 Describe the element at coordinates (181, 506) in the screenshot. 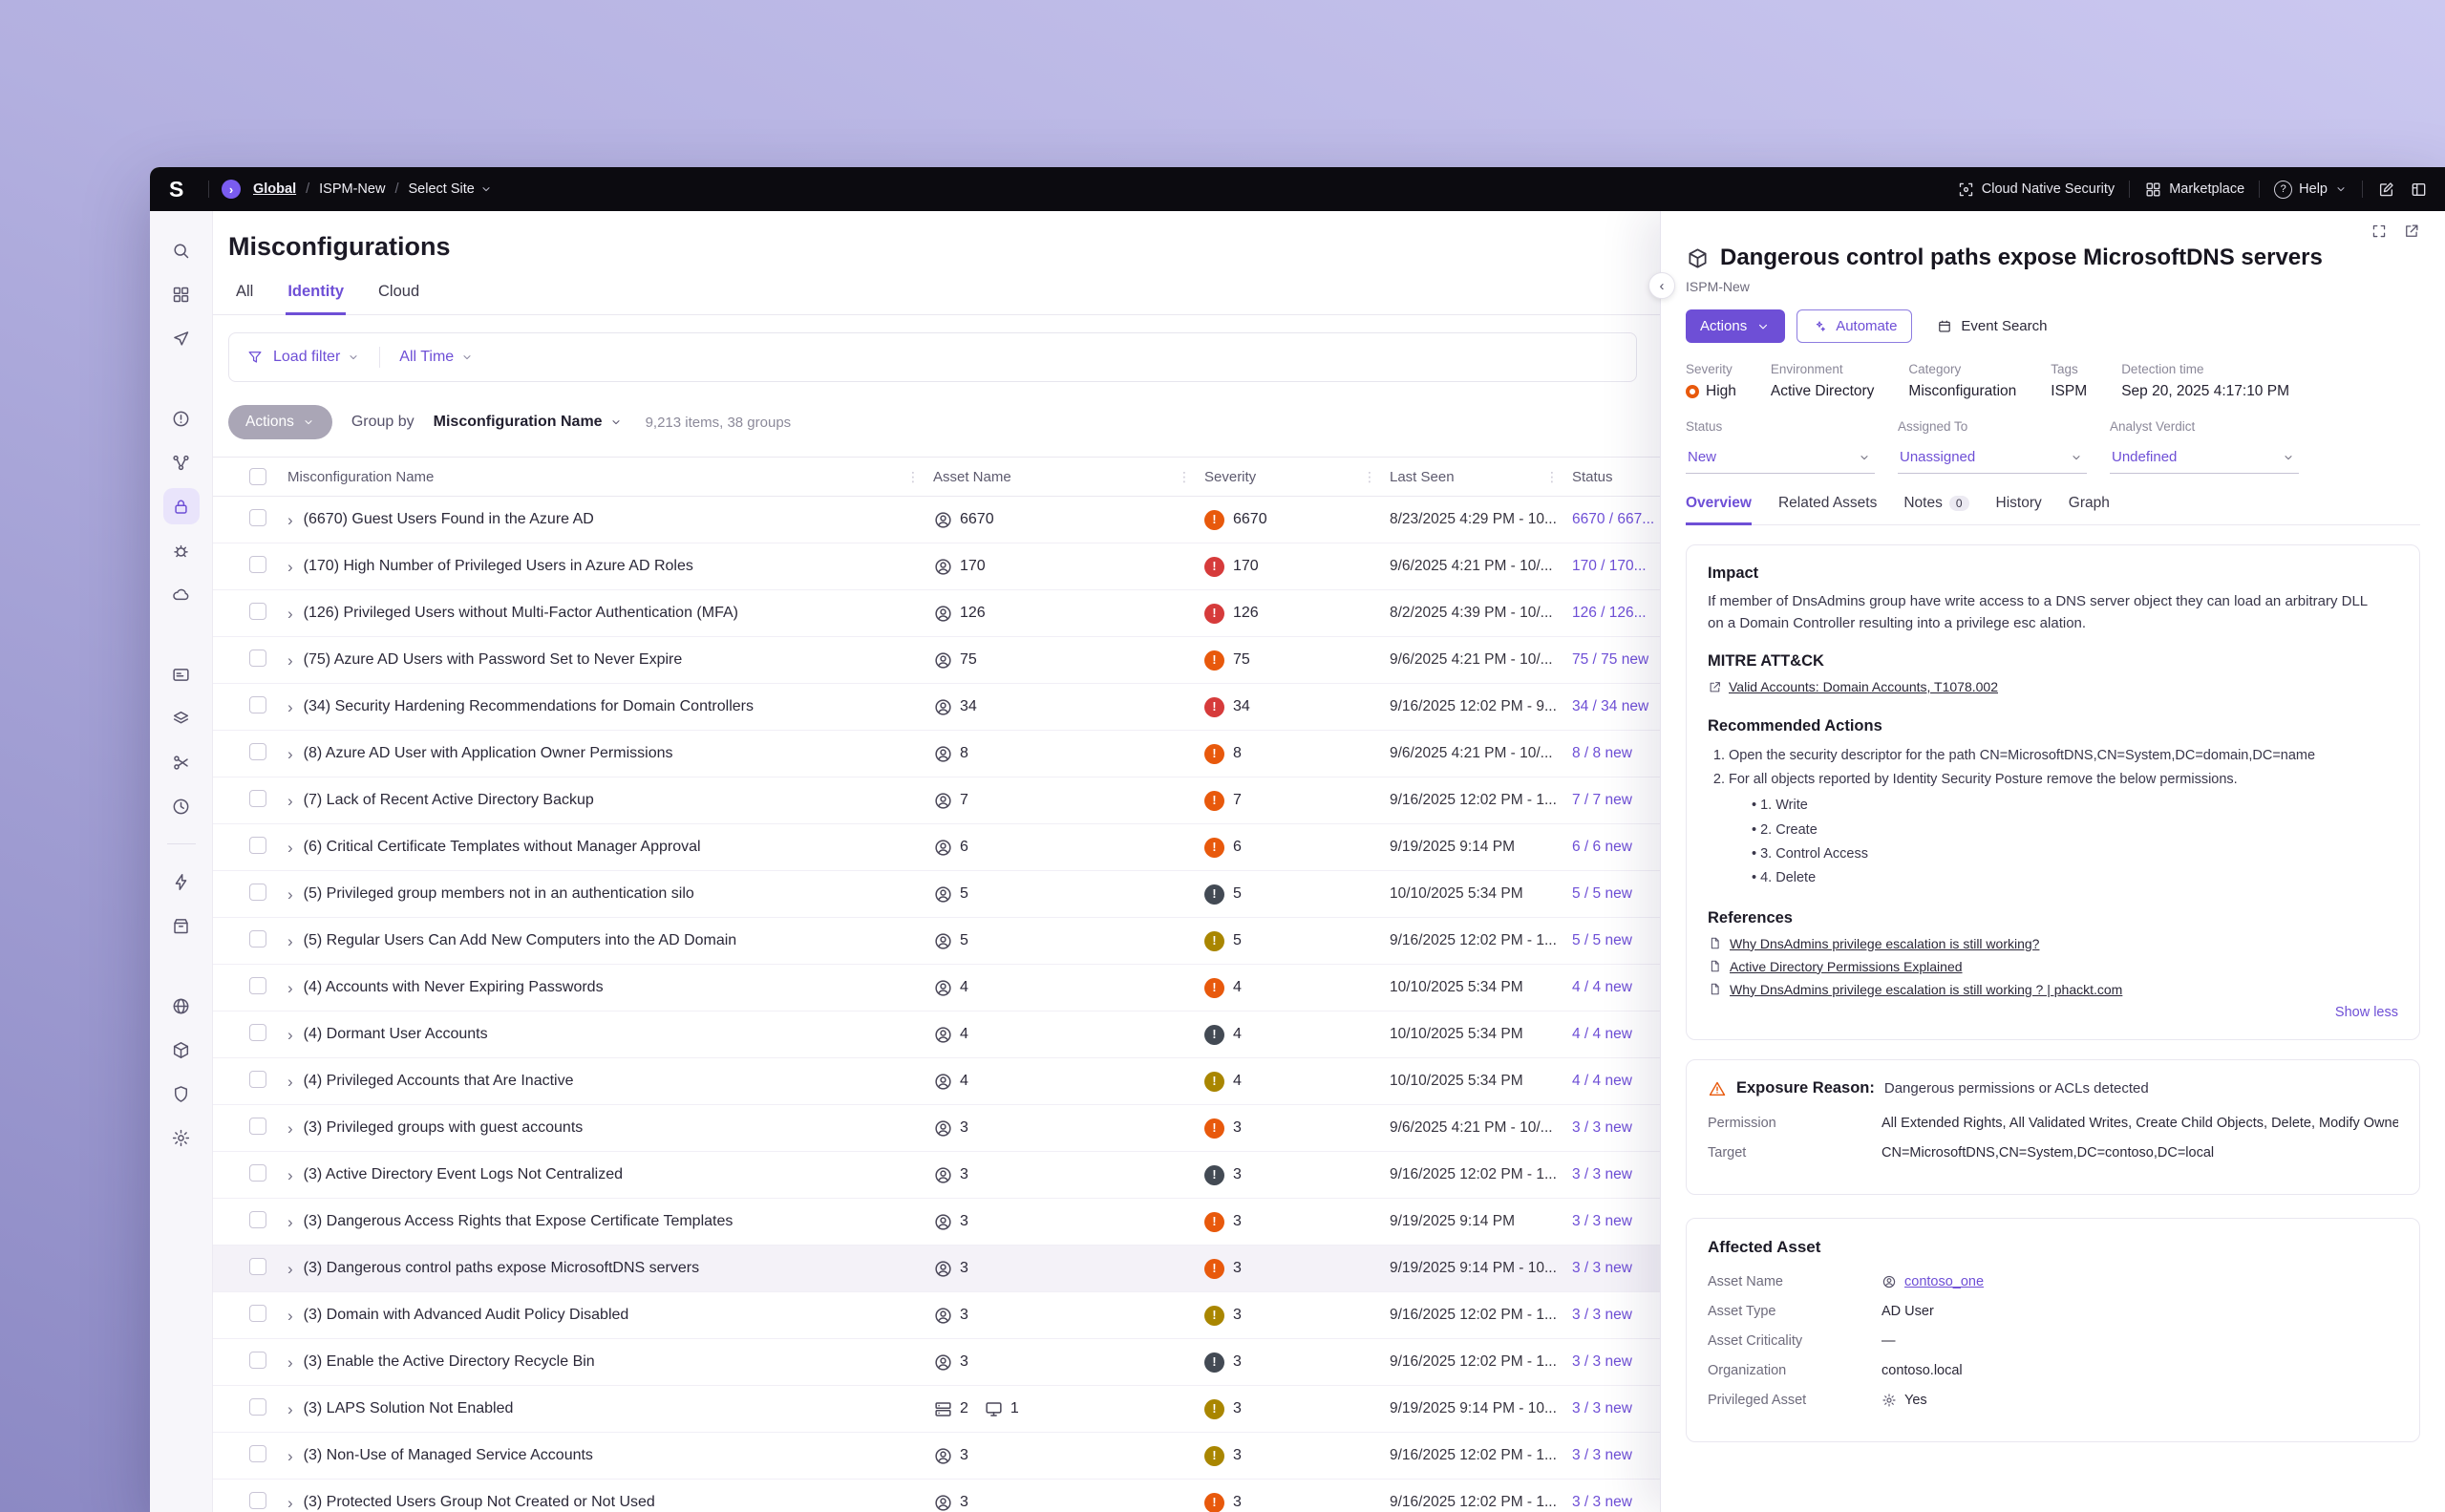

I see `sidebar-item-lock` at that location.